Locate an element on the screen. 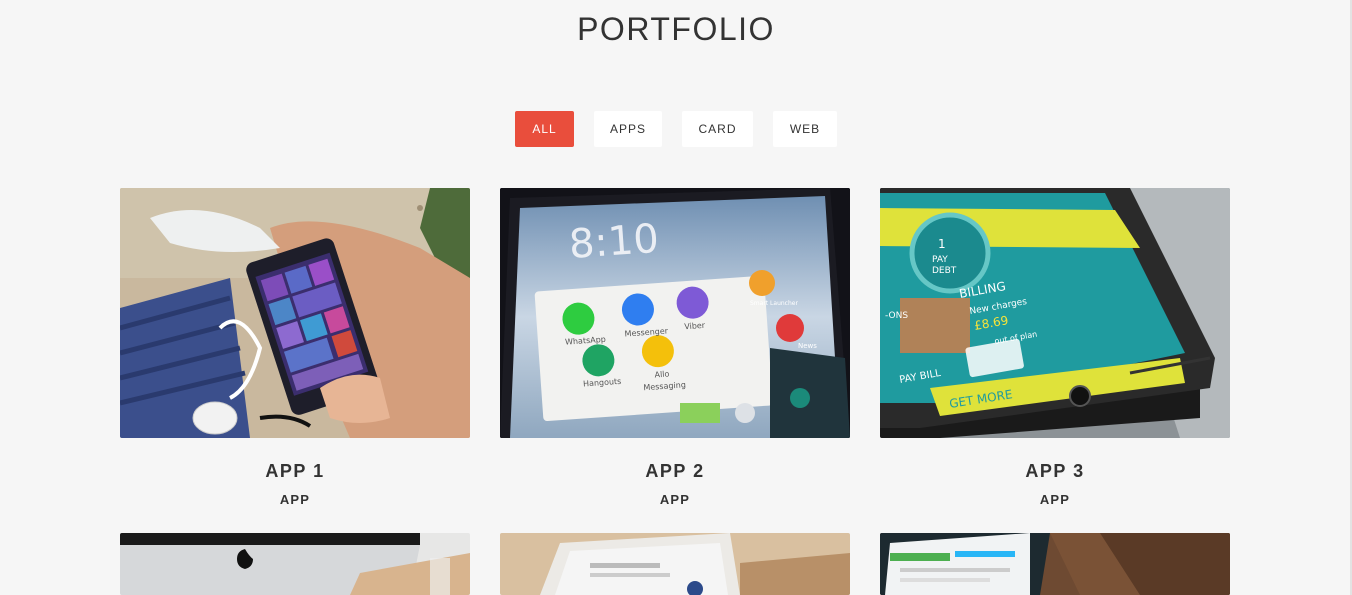 The image size is (1352, 595). portfolio-item-title: APP 2 is located at coordinates (675, 471).